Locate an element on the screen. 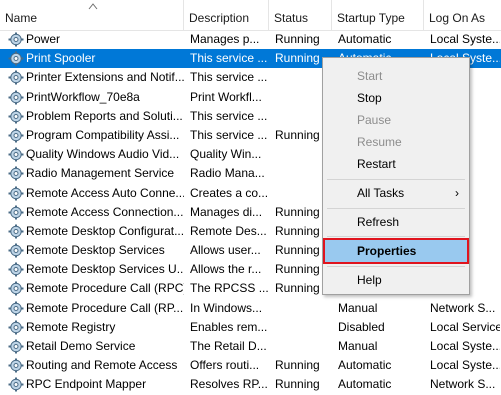 This screenshot has width=501, height=395. service-name: Routing and Remote Access is located at coordinates (102, 365).